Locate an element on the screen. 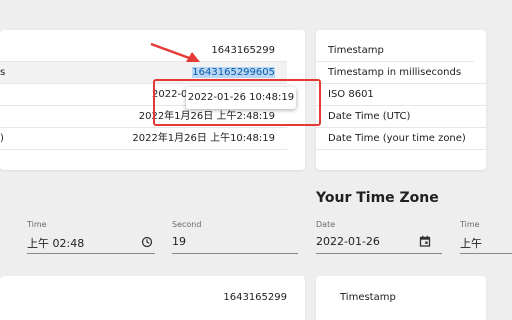 This screenshot has width=512, height=320. clock-icon is located at coordinates (147, 242).